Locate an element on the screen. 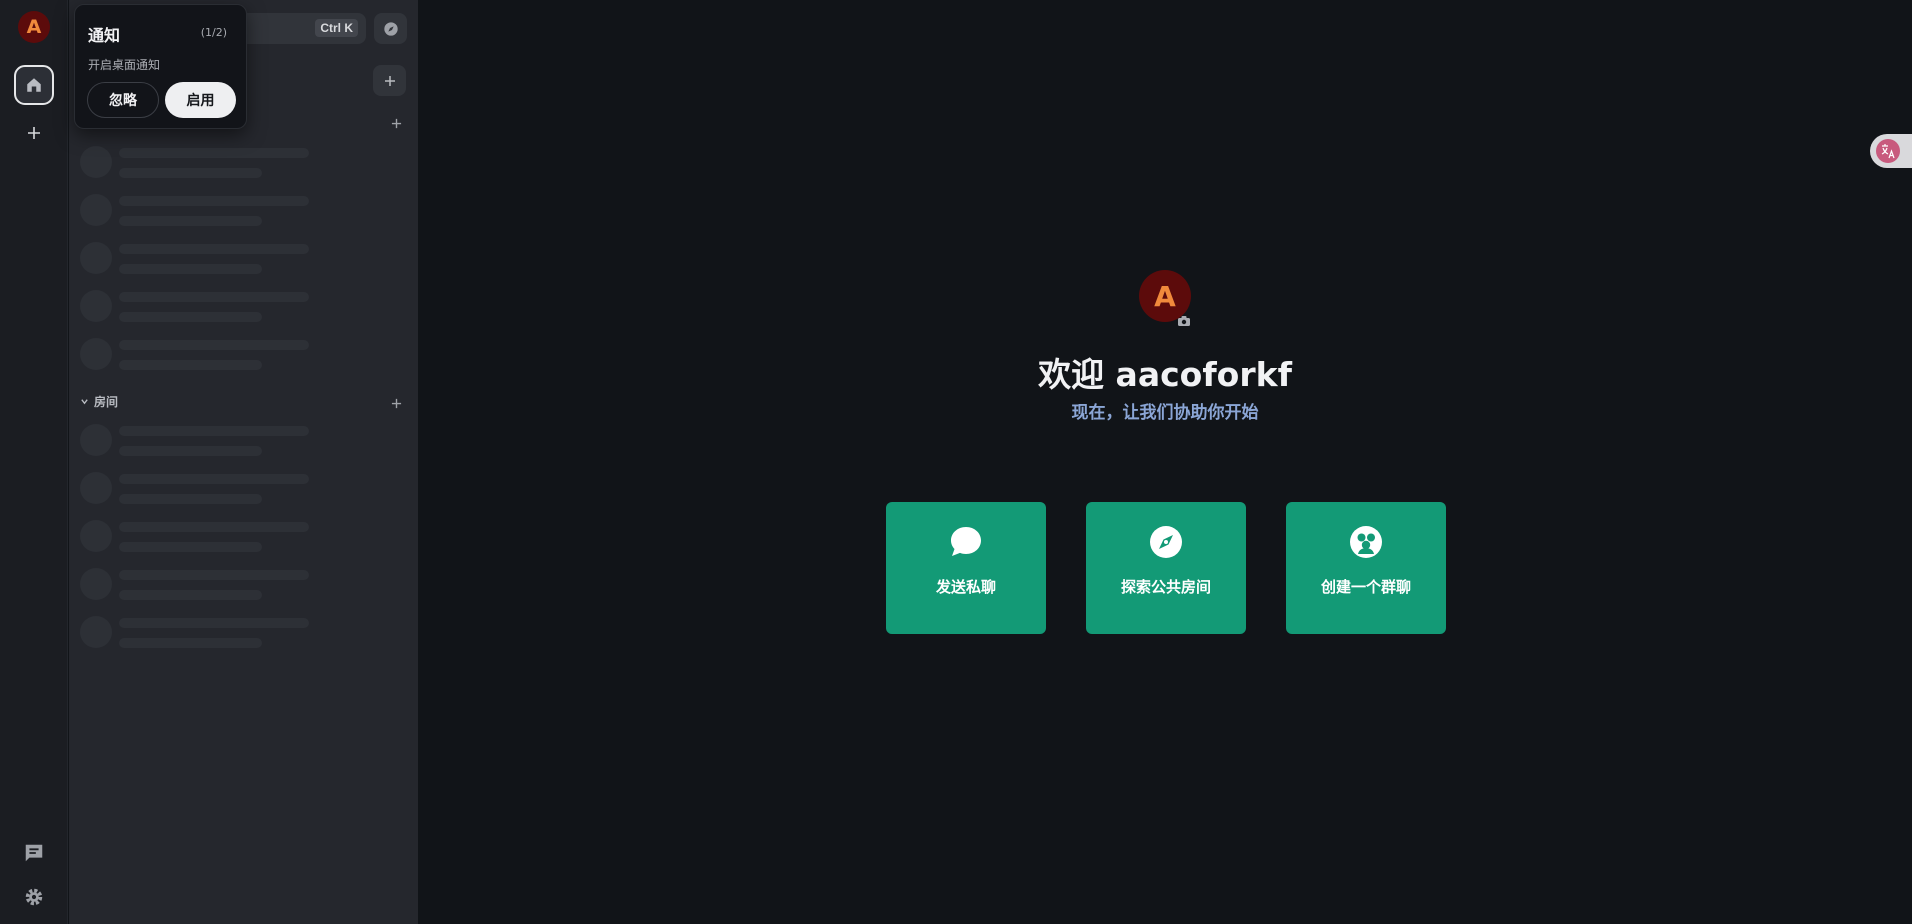 This screenshot has height=924, width=1912. ignore-button: 忽略 is located at coordinates (123, 100).